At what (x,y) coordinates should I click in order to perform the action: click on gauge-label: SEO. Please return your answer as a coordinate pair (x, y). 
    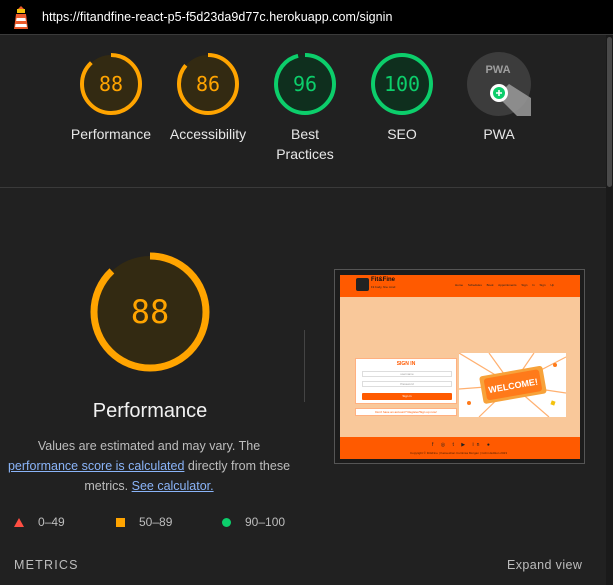
    Looking at the image, I should click on (402, 134).